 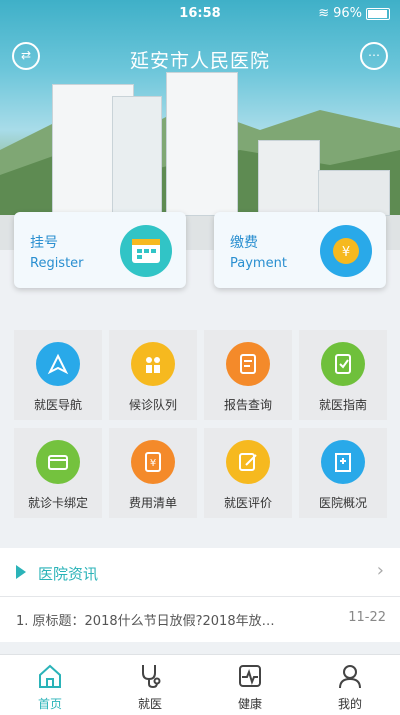 I want to click on tab-health: 健康, so click(x=250, y=685).